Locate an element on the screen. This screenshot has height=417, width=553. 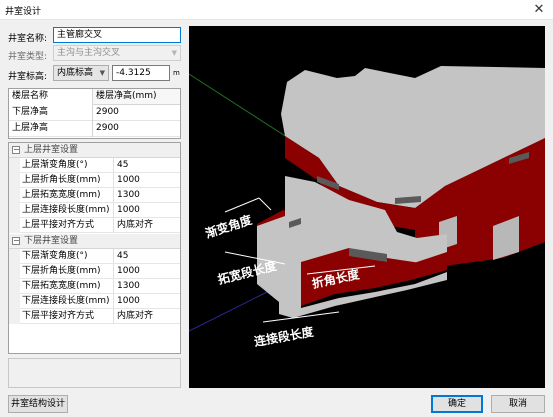
property-row: 下层拓宽宽度(mm) 1300 is located at coordinates (94, 286).